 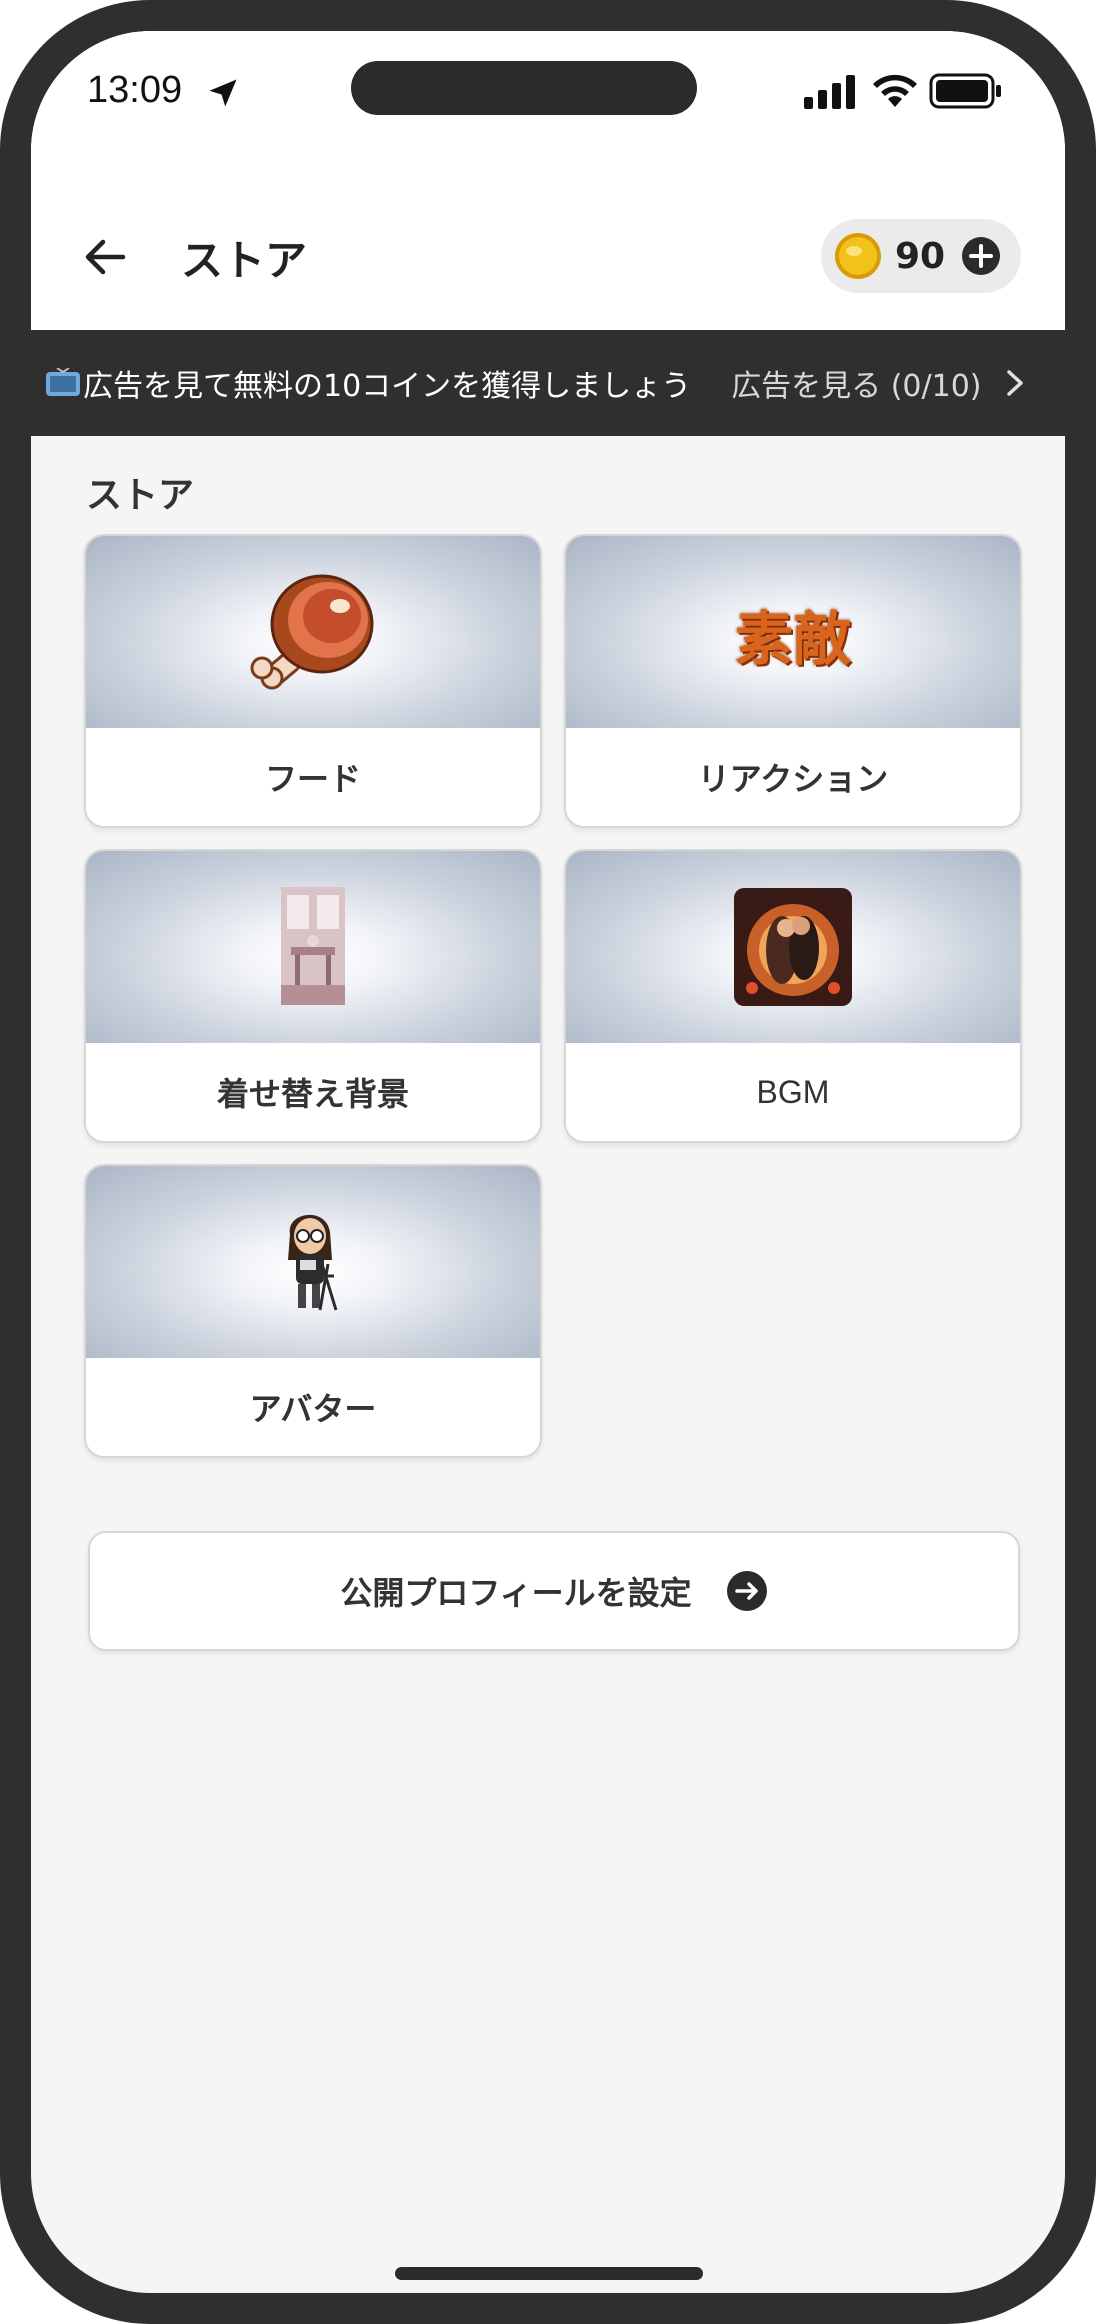 I want to click on coin-balance: 90, so click(x=921, y=256).